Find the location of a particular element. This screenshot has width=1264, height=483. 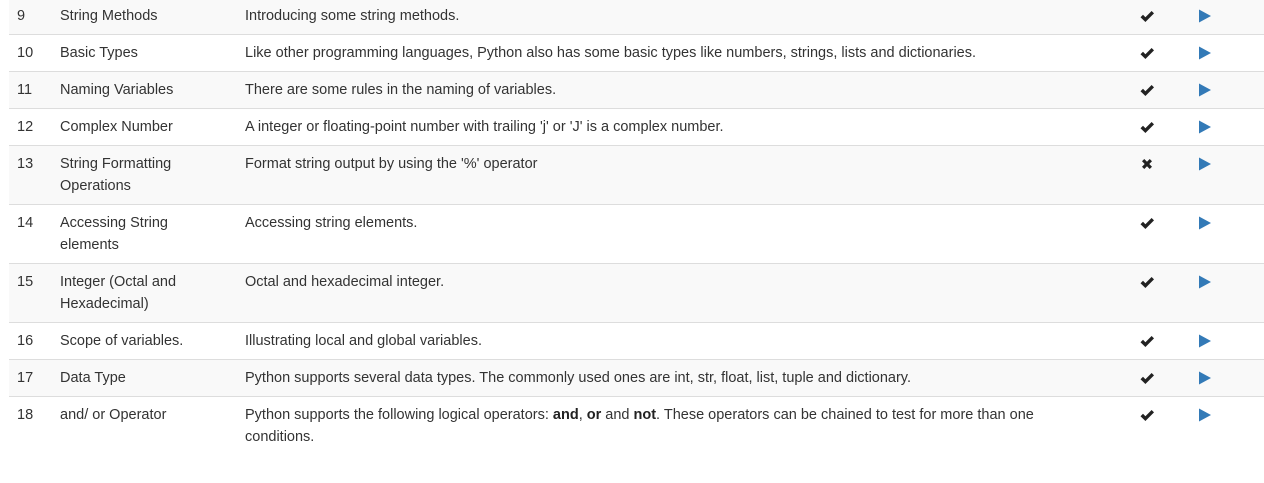

lesson-description: Introducing some string methods. is located at coordinates (672, 17).